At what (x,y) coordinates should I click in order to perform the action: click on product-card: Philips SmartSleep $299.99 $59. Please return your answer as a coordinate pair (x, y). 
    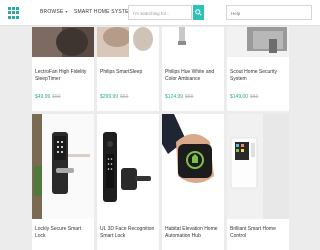
    Looking at the image, I should click on (128, 69).